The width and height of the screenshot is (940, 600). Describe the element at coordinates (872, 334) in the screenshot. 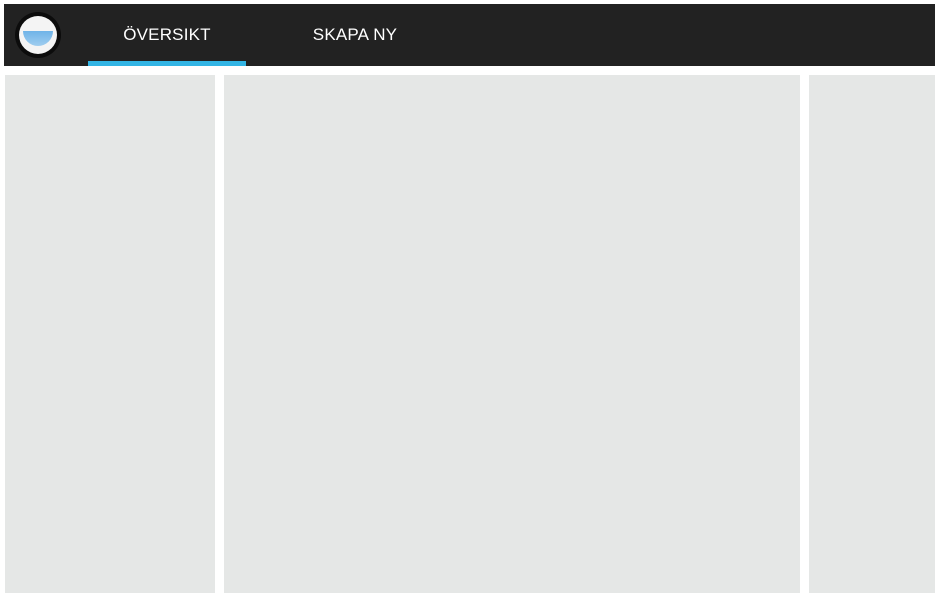

I see `right-panel` at that location.